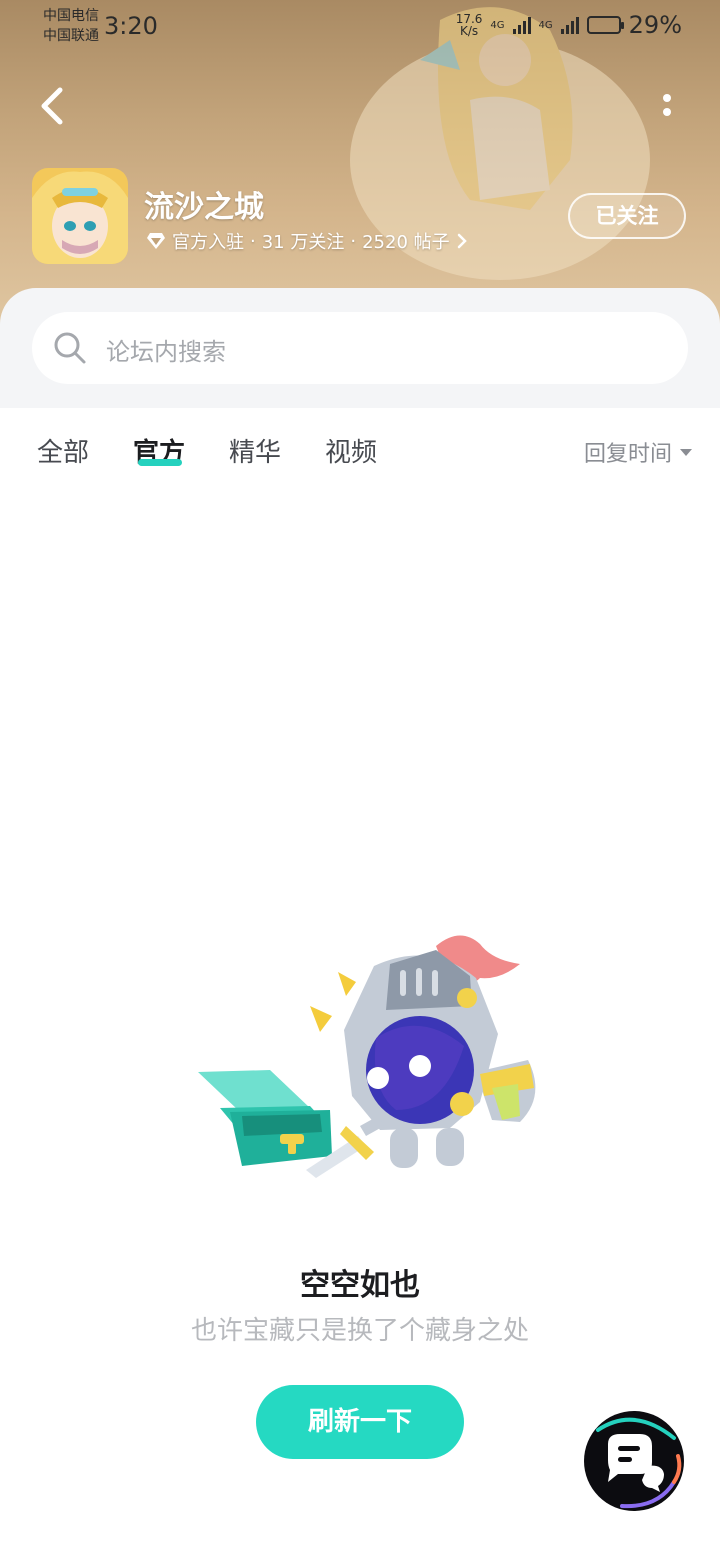 The height and width of the screenshot is (1560, 720). What do you see at coordinates (627, 454) in the screenshot?
I see `sort-label: 回复时间` at bounding box center [627, 454].